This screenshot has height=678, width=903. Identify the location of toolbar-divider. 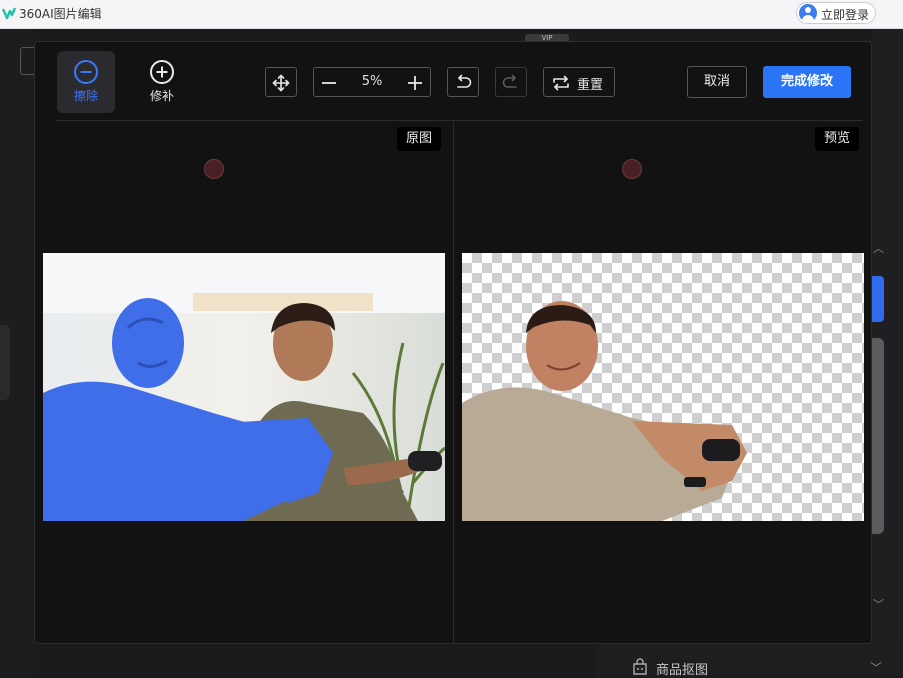
(459, 120).